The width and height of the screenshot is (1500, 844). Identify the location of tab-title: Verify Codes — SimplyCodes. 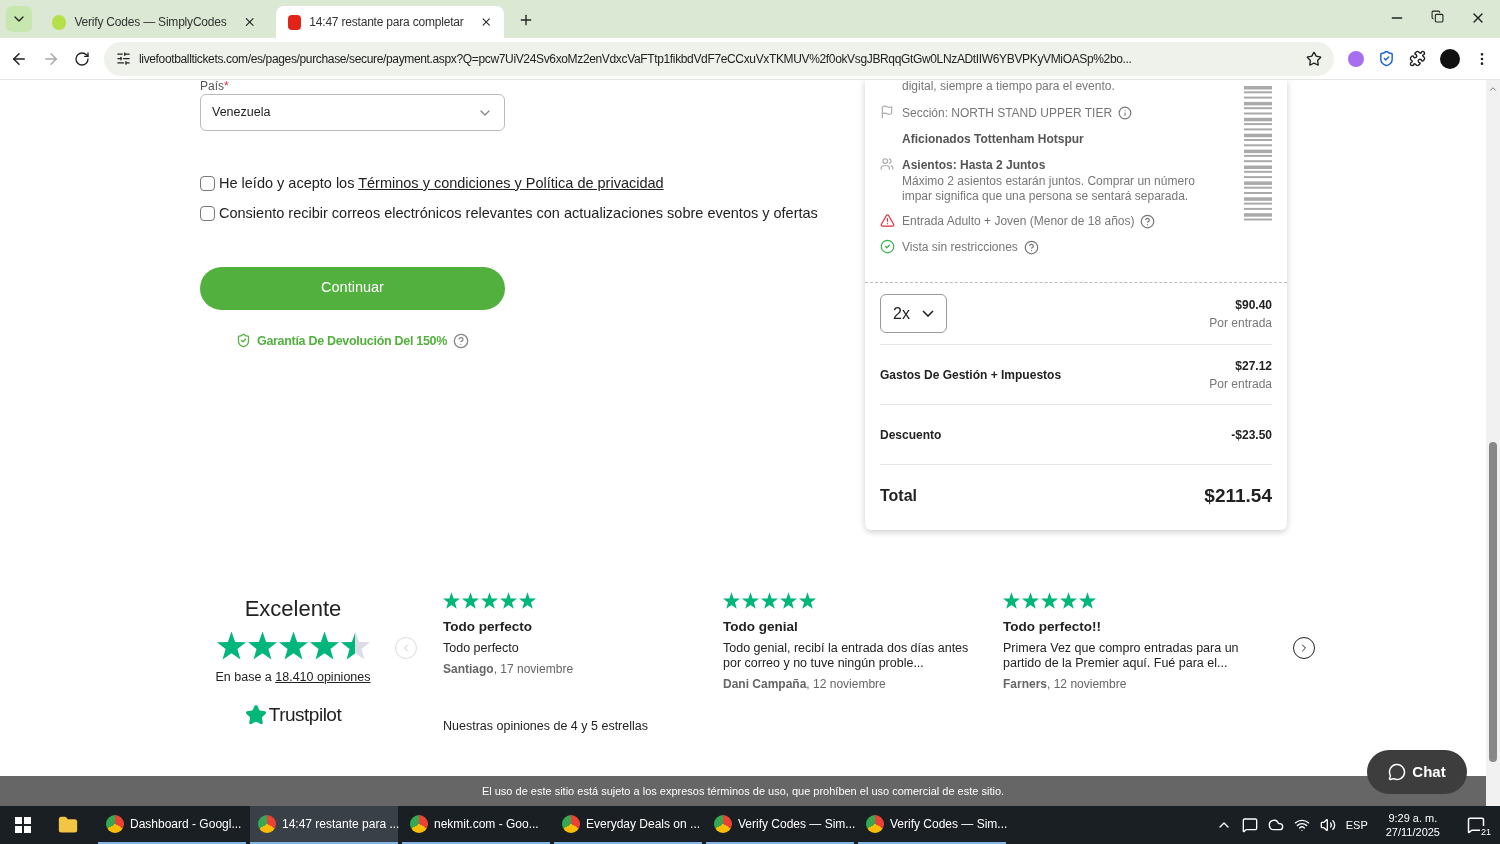
(150, 22).